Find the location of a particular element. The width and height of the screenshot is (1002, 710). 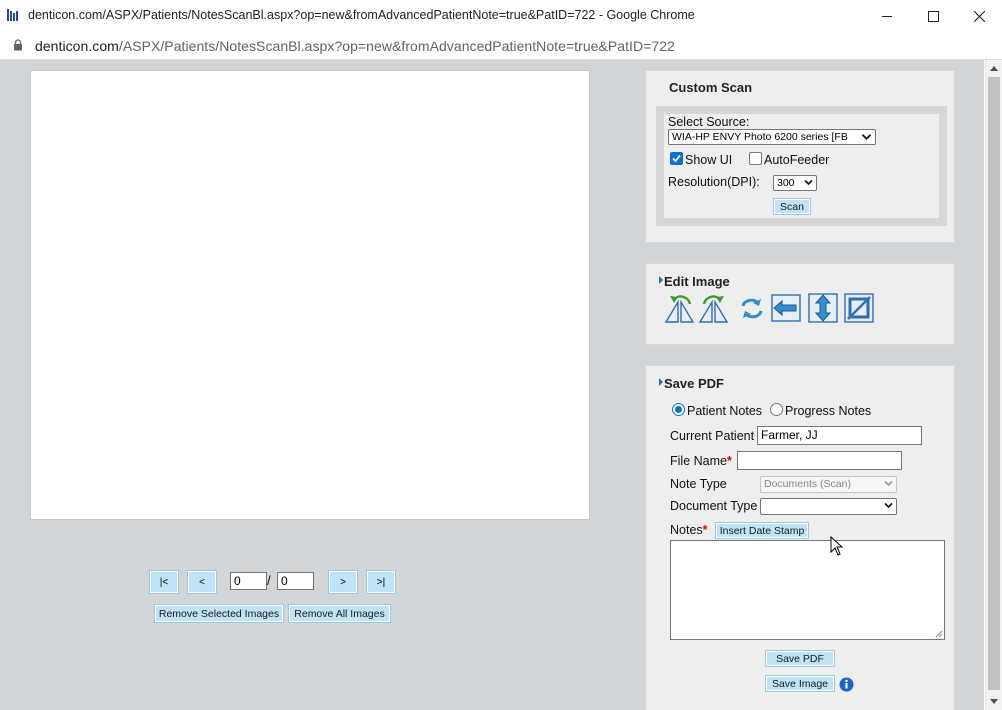

autofeeder-checkbox is located at coordinates (755, 158).